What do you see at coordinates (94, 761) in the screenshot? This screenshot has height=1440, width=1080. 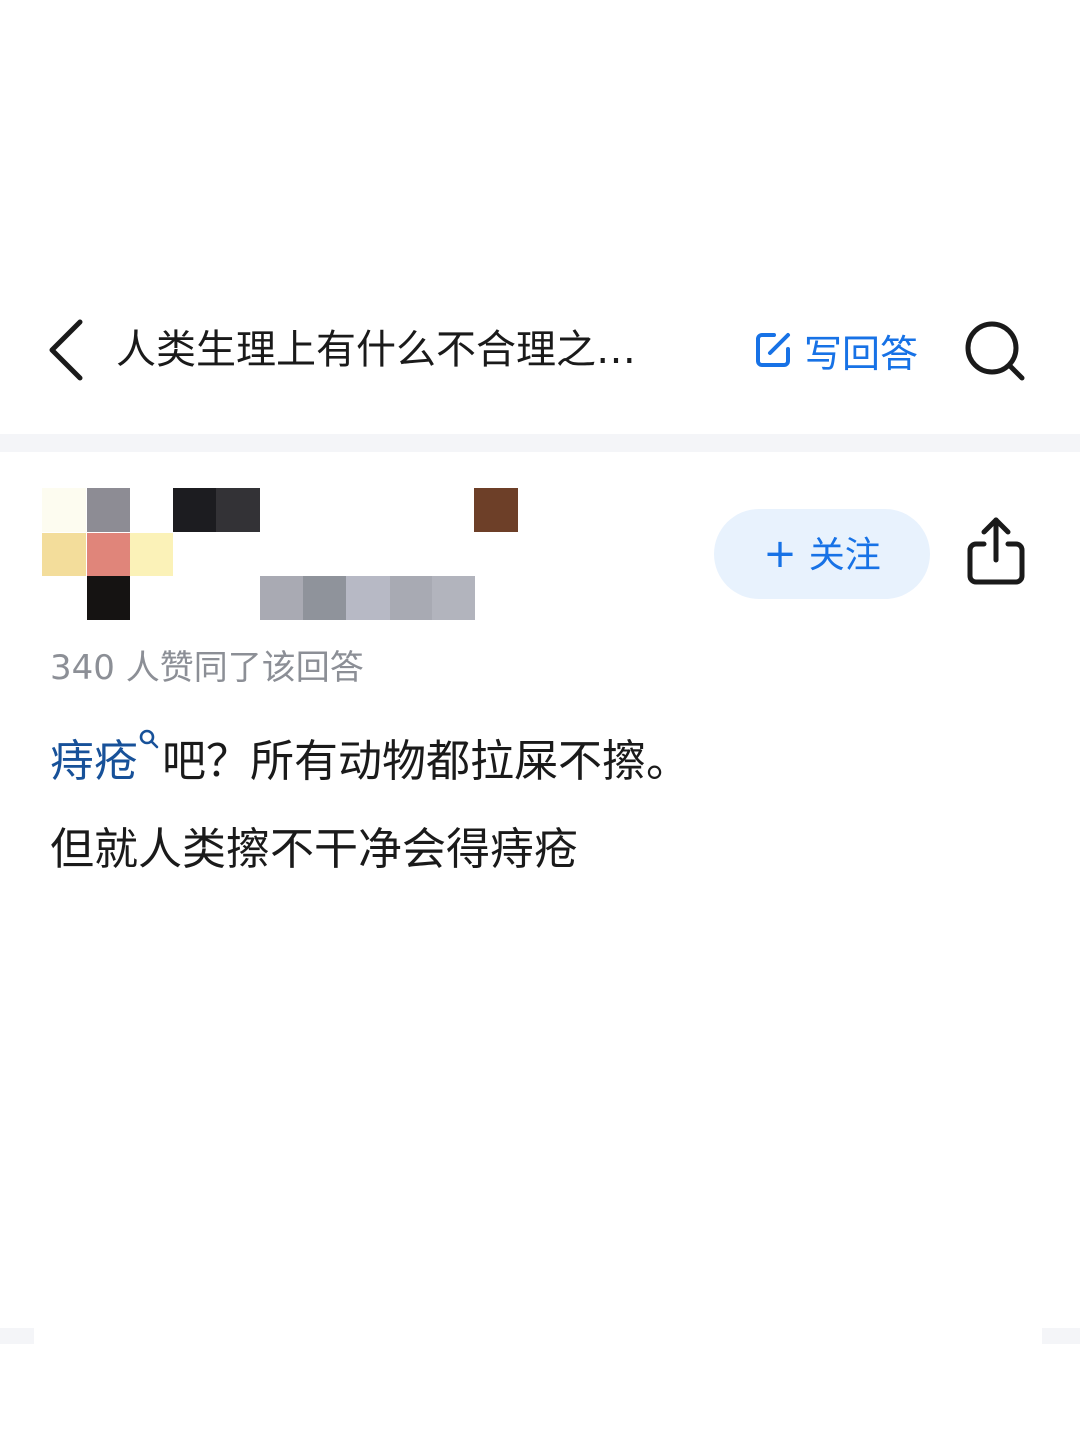 I see `term-link: 痔疮` at bounding box center [94, 761].